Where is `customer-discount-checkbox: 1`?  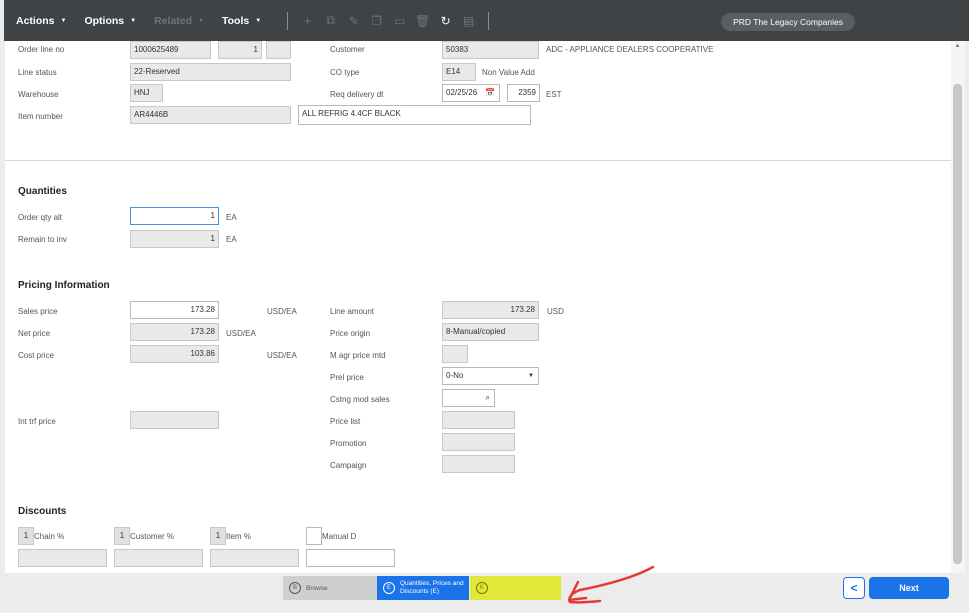 customer-discount-checkbox: 1 is located at coordinates (122, 536).